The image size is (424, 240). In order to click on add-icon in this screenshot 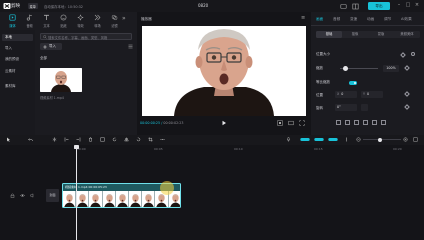, I will do `click(45, 46)`.